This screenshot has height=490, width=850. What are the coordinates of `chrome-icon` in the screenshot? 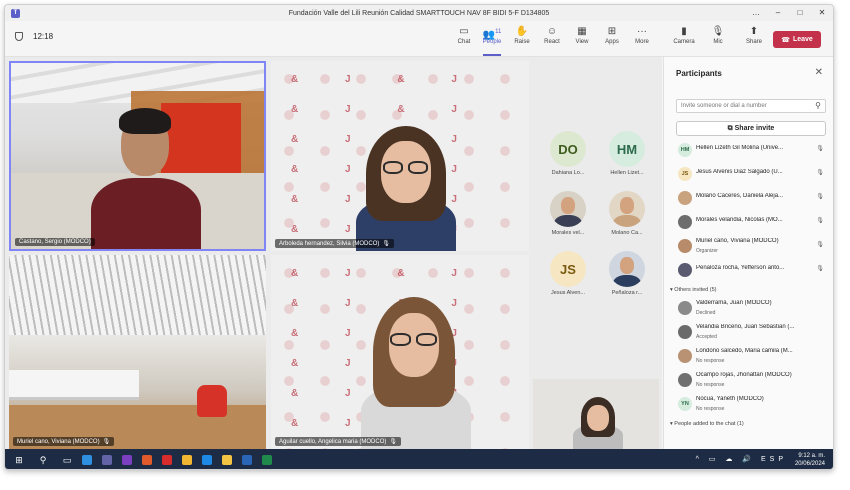 It's located at (187, 460).